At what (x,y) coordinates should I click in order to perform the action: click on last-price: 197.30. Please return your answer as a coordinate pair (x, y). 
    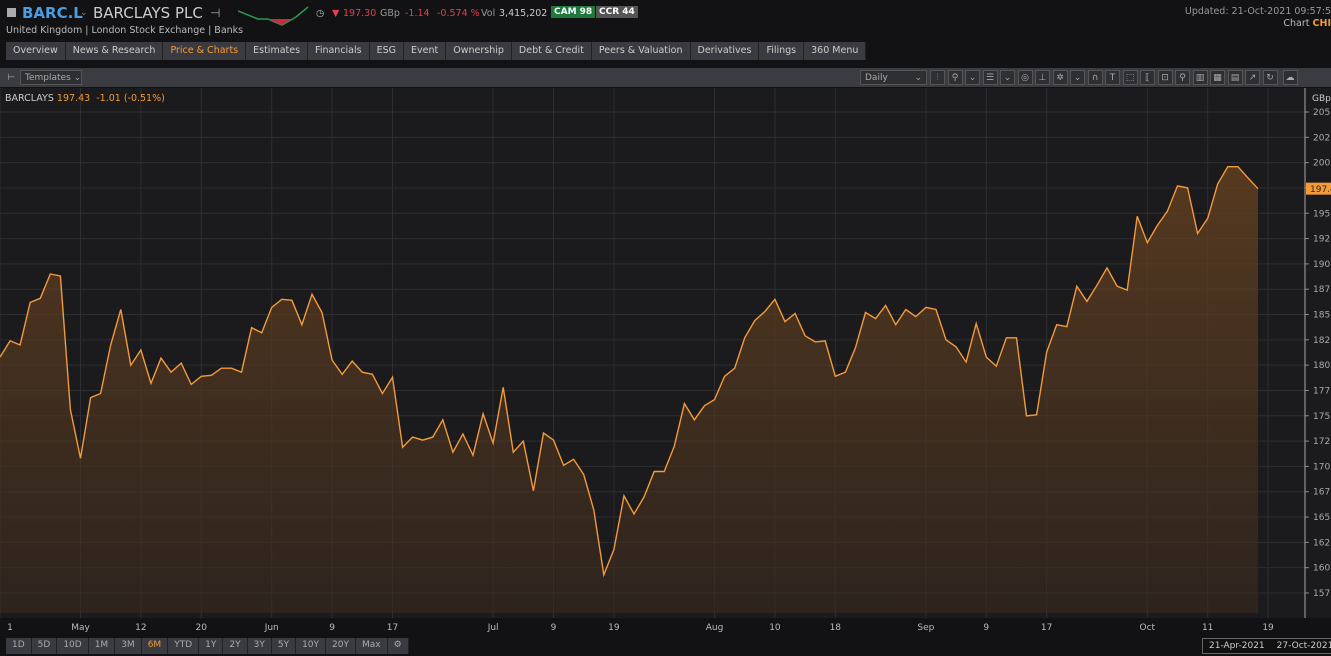
    Looking at the image, I should click on (360, 13).